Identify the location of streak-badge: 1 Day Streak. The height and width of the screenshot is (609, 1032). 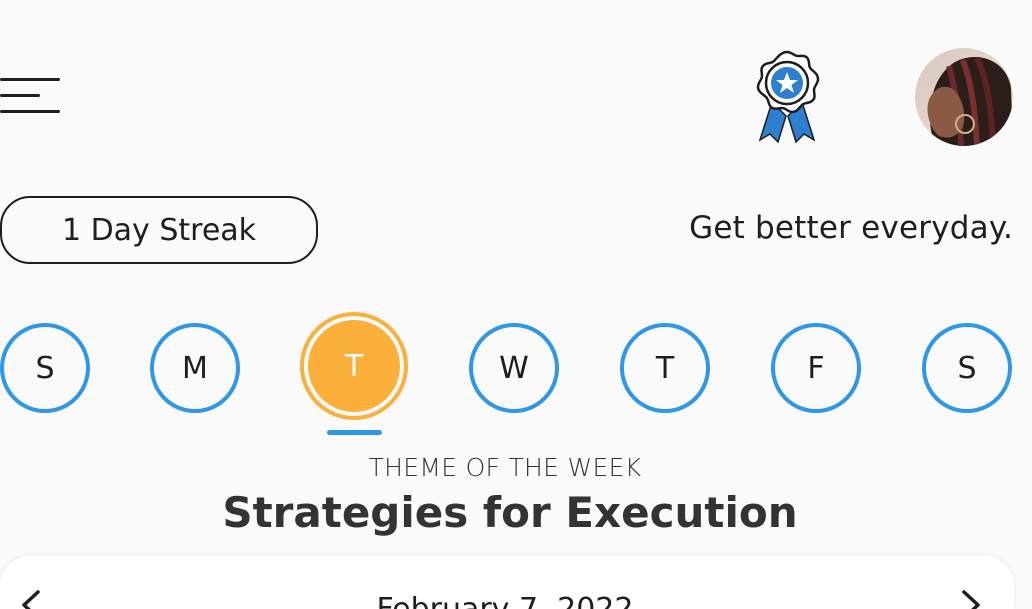
(159, 230).